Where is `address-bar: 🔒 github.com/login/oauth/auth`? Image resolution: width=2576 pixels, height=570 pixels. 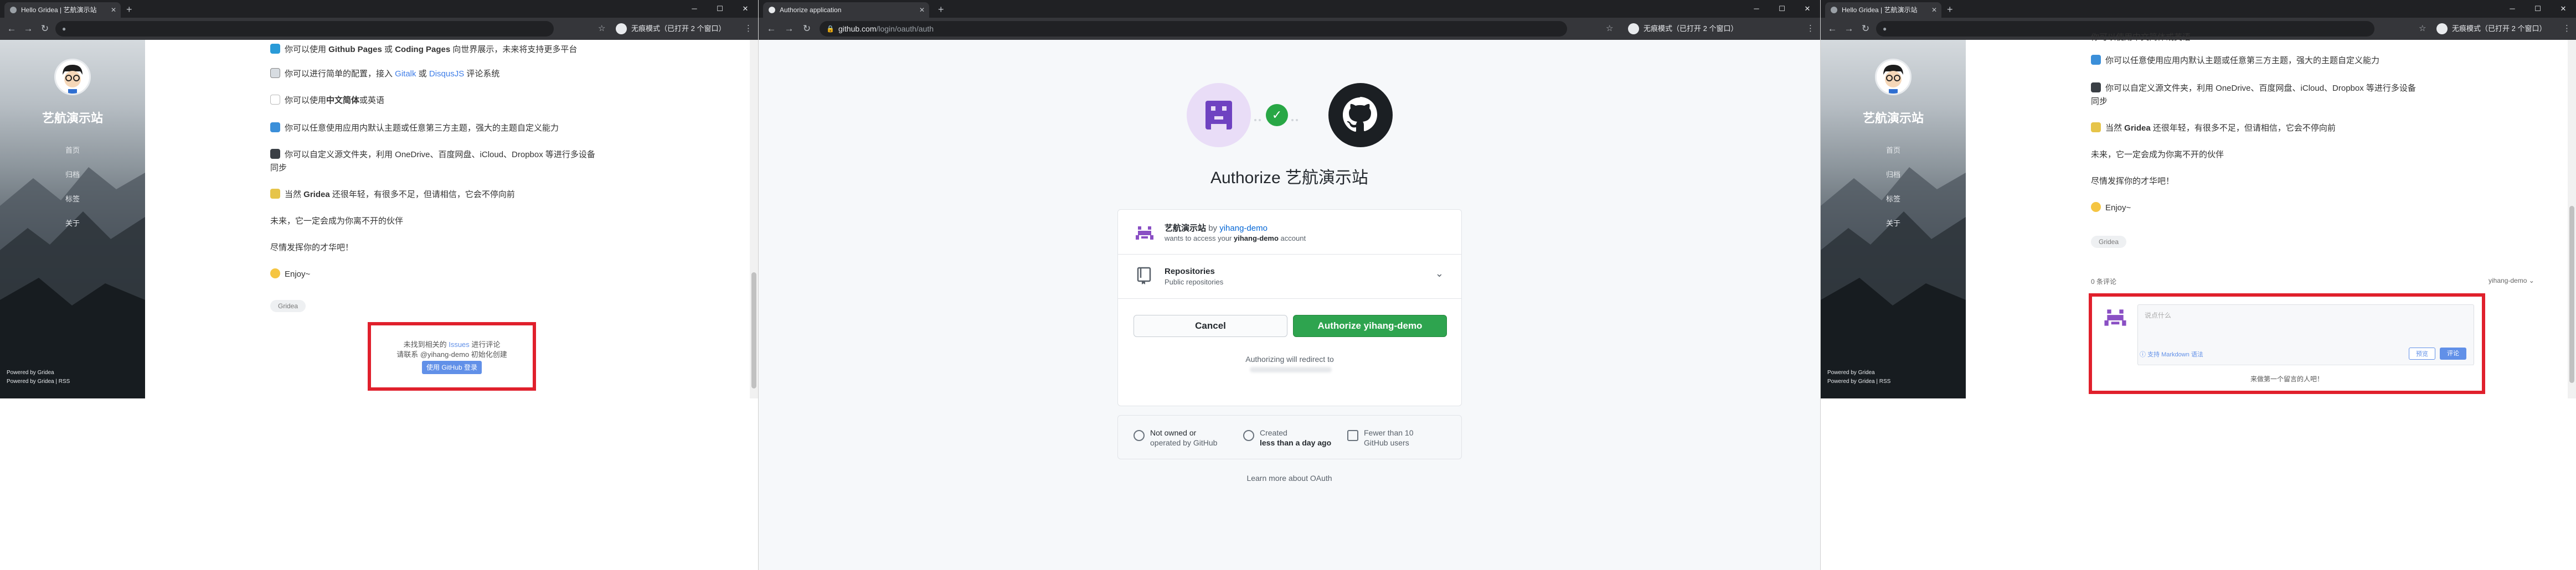
address-bar: 🔒 github.com/login/oauth/auth is located at coordinates (1193, 29).